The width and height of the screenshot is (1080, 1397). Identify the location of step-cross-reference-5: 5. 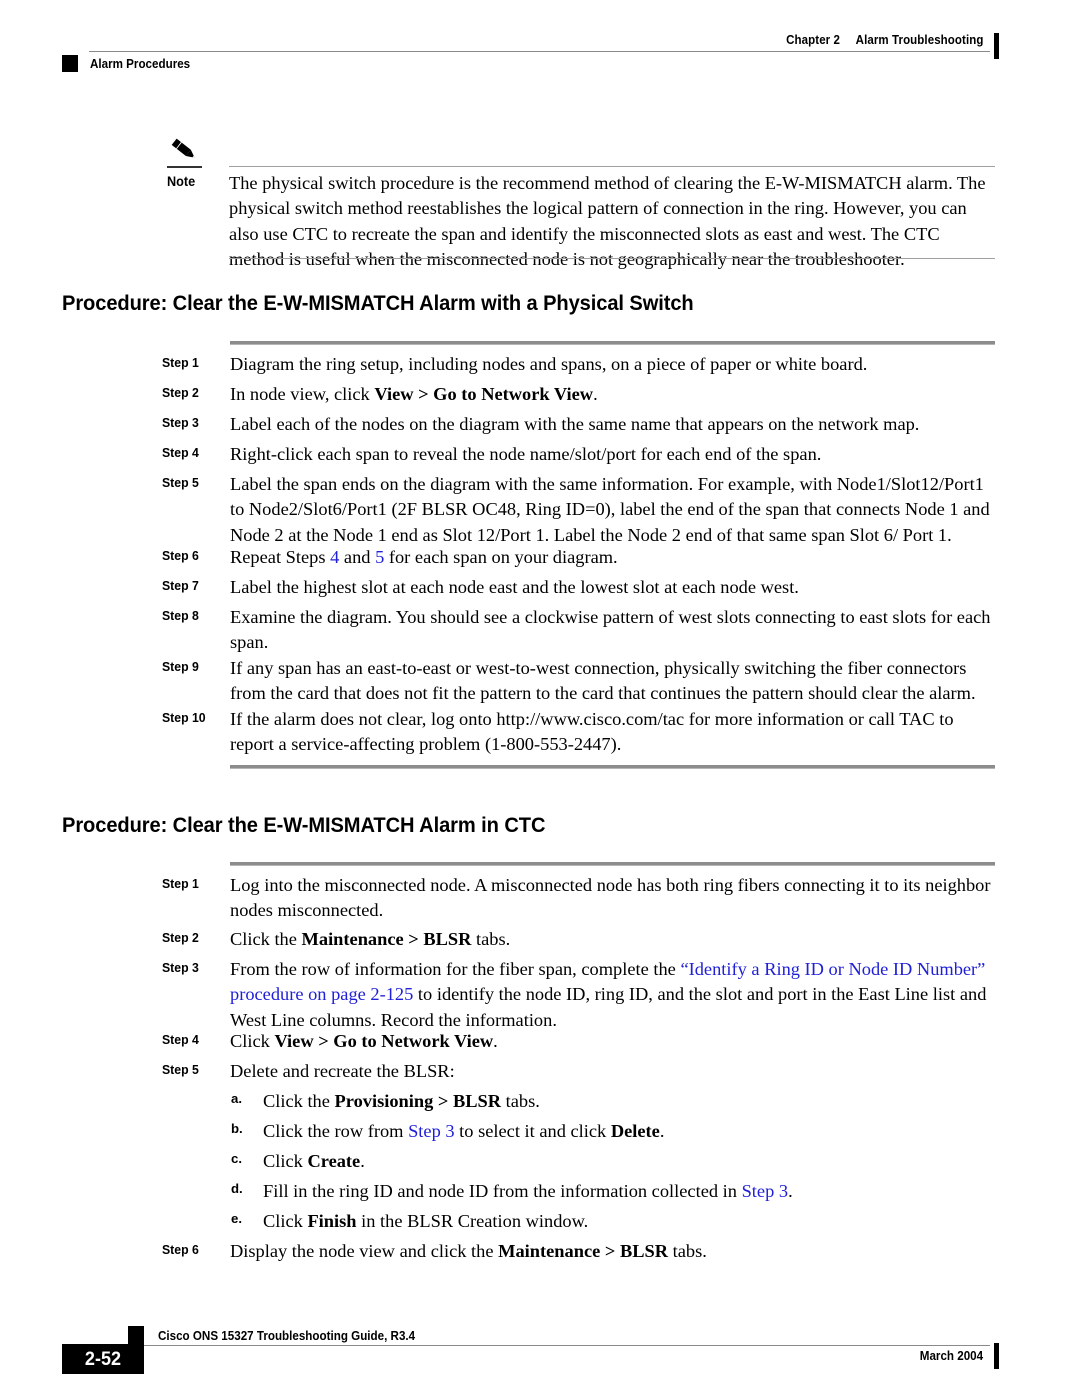
(379, 557).